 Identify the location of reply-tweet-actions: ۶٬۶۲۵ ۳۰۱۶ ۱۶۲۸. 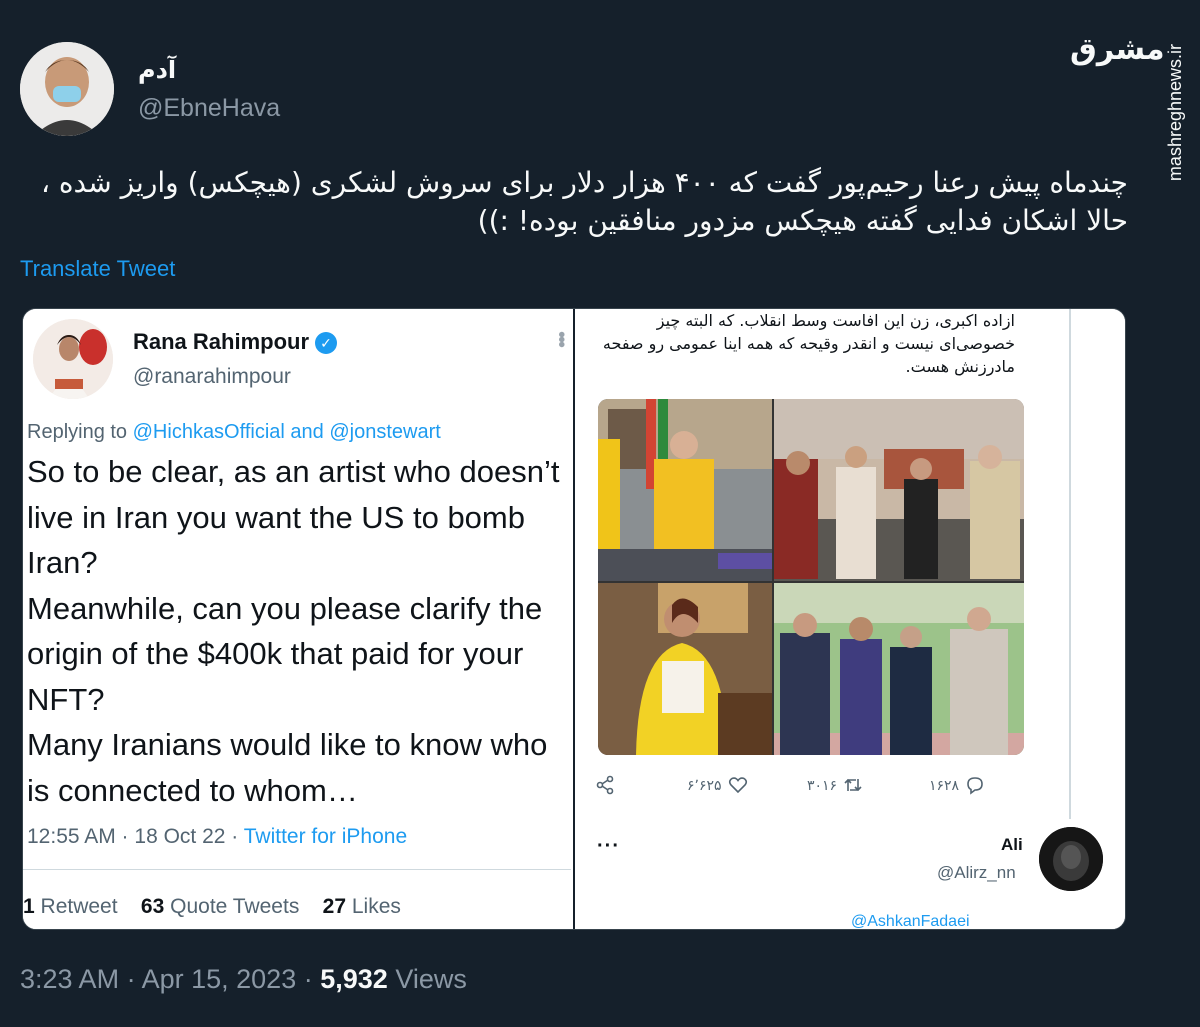
(810, 788).